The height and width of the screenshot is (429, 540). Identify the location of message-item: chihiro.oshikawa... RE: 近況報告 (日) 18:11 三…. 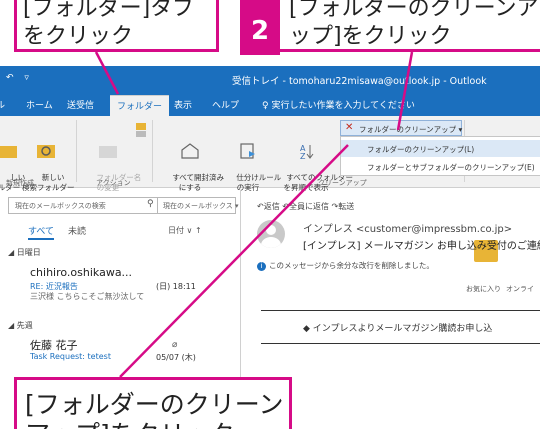
(122, 291).